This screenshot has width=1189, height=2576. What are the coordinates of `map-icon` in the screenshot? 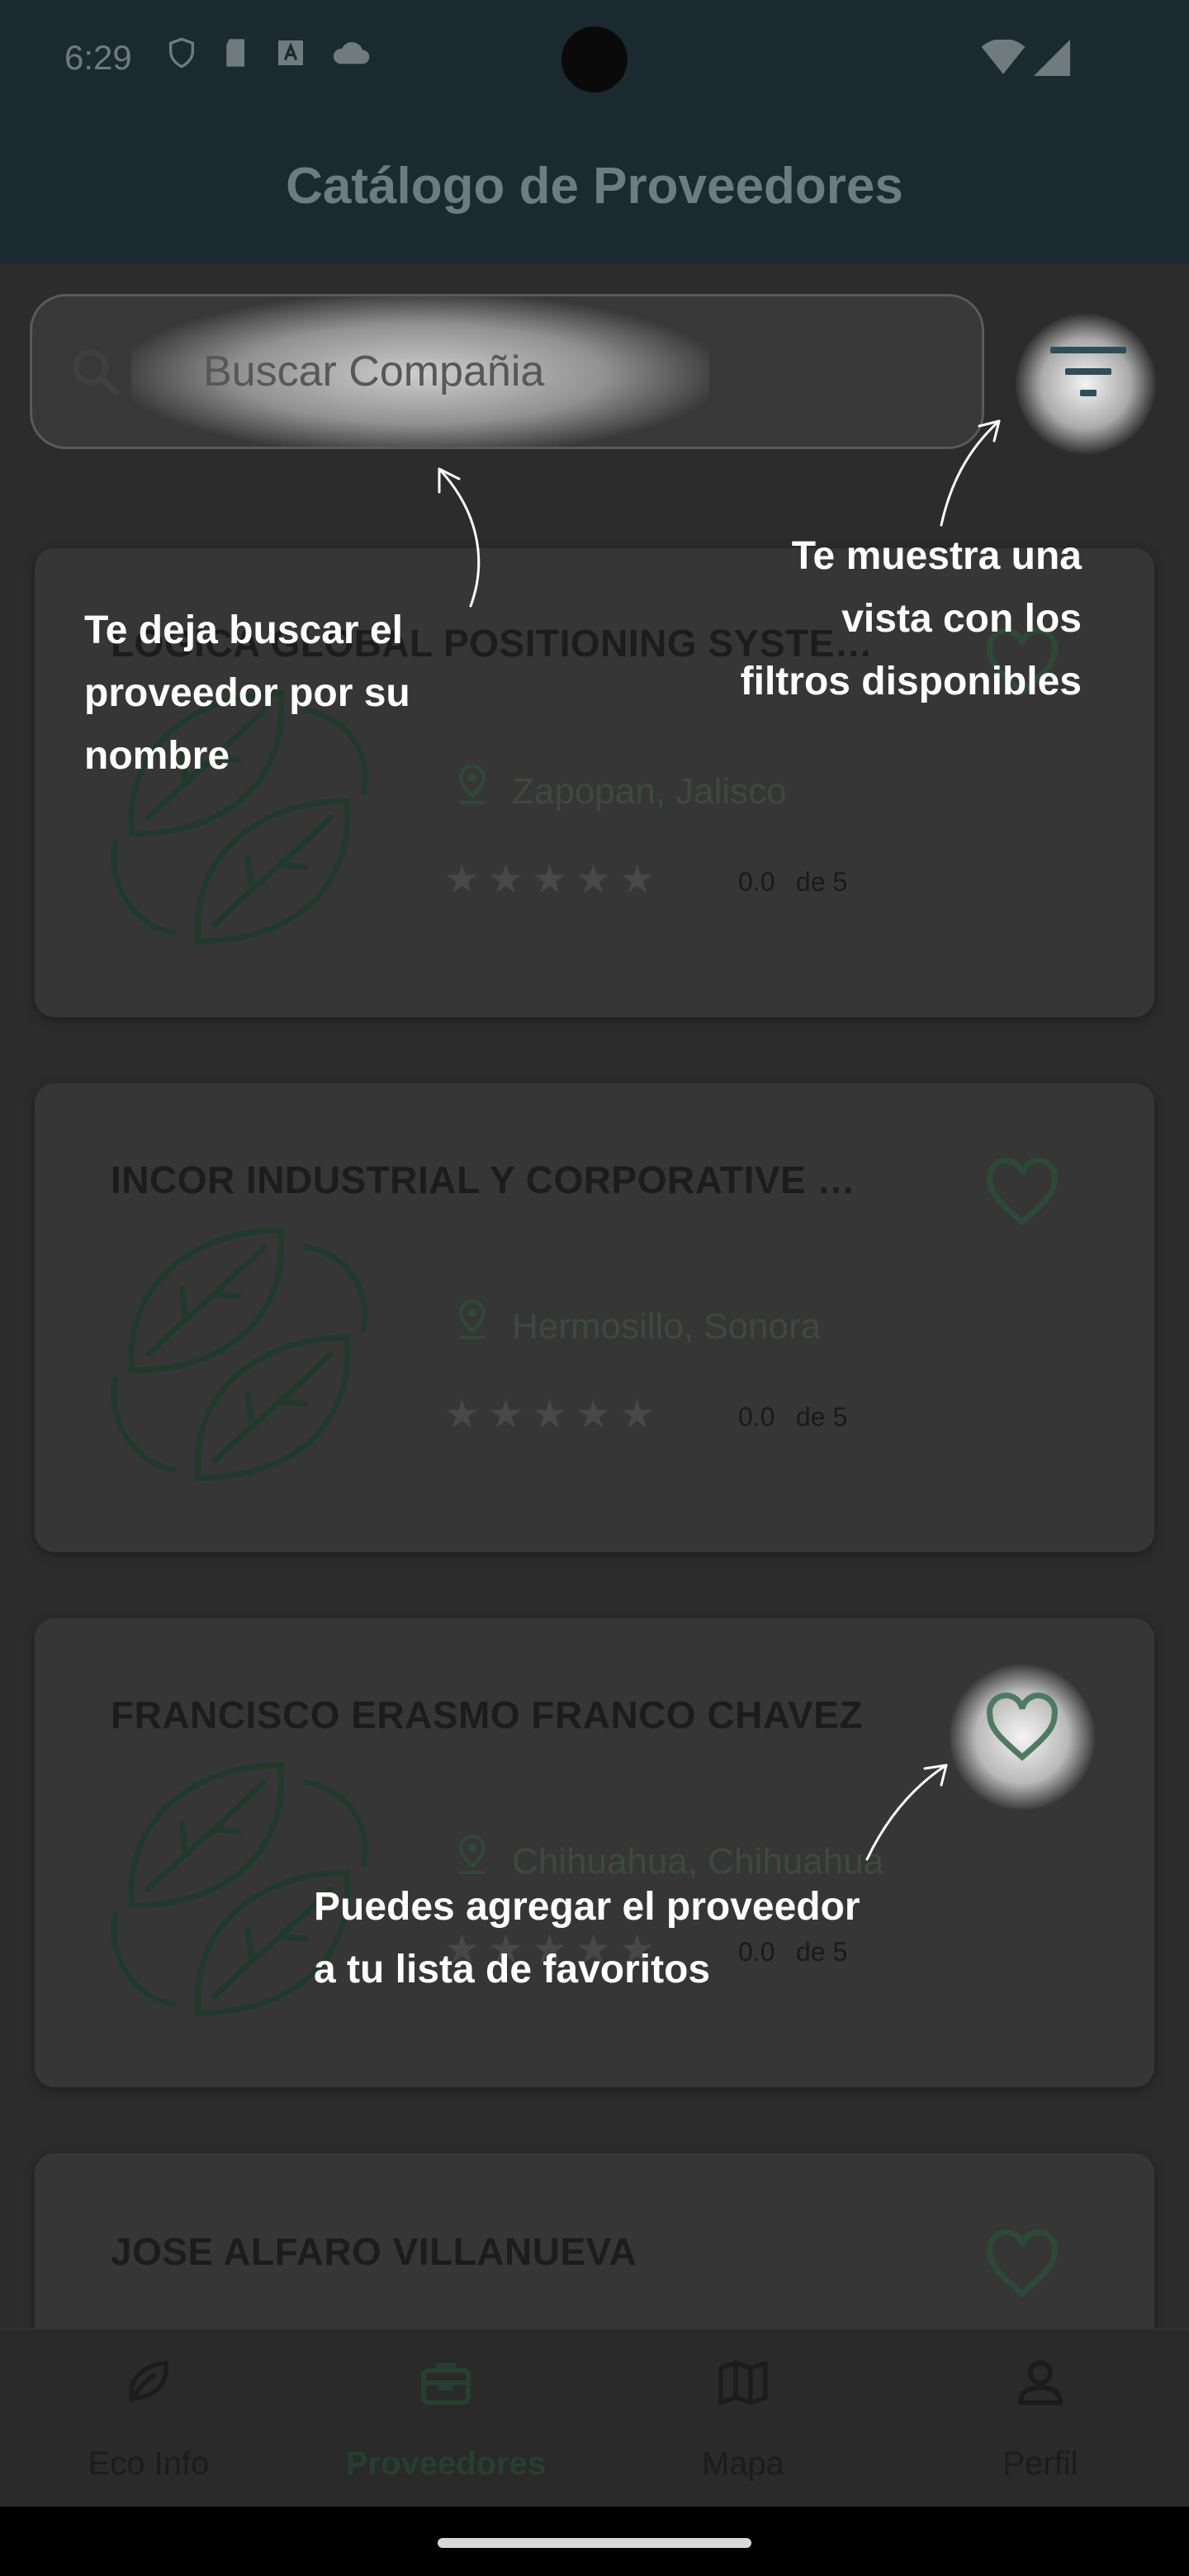 It's located at (743, 2383).